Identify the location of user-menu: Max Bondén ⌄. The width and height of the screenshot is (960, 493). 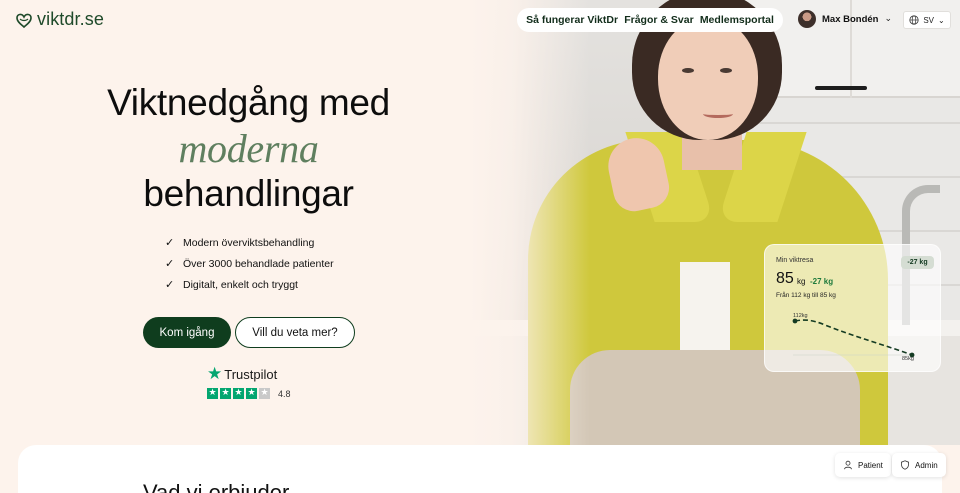
(845, 19).